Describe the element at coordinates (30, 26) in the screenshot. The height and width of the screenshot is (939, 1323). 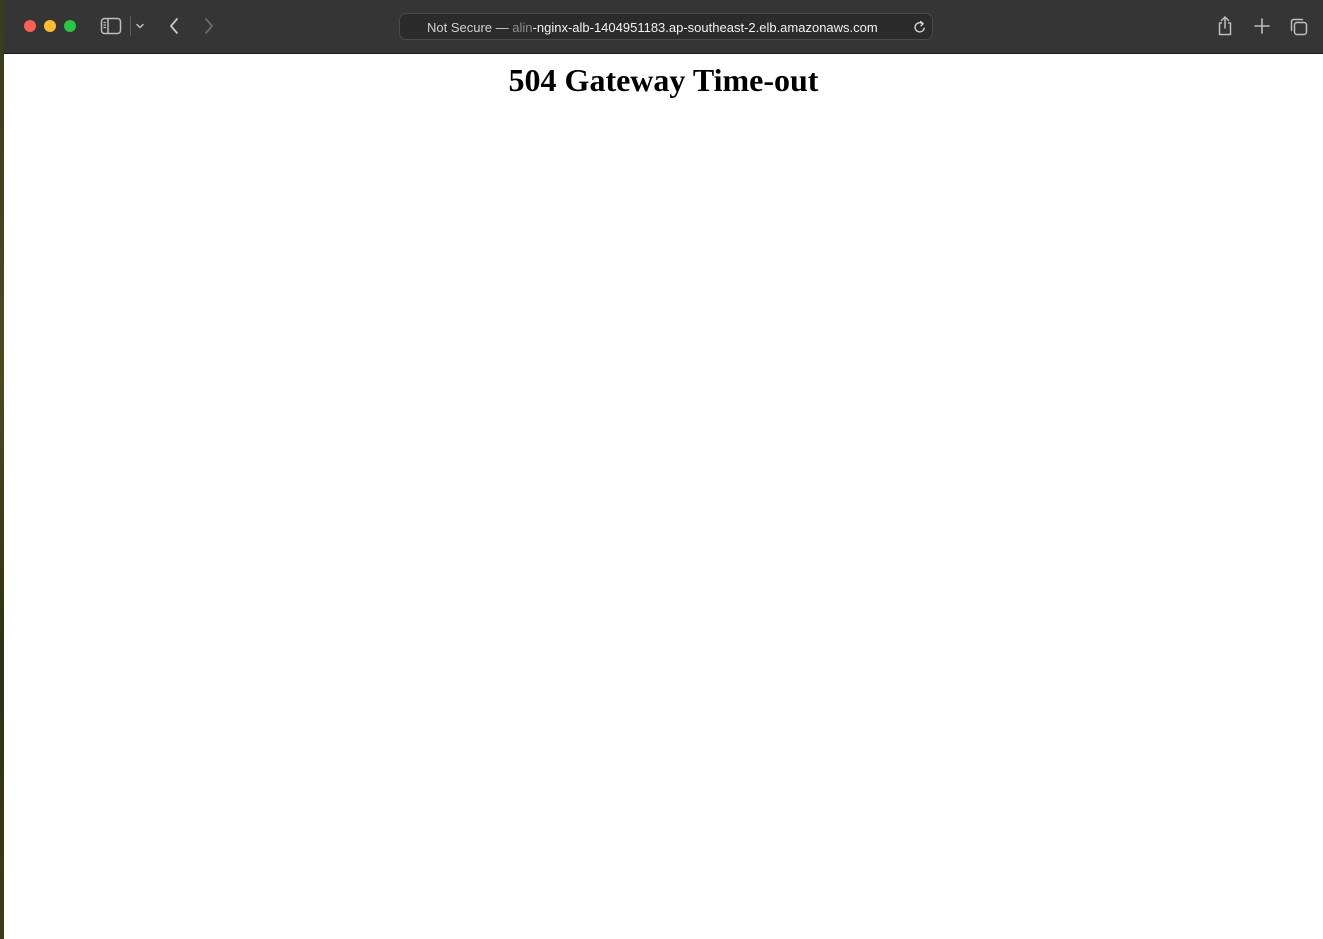
I see `close-window-button` at that location.